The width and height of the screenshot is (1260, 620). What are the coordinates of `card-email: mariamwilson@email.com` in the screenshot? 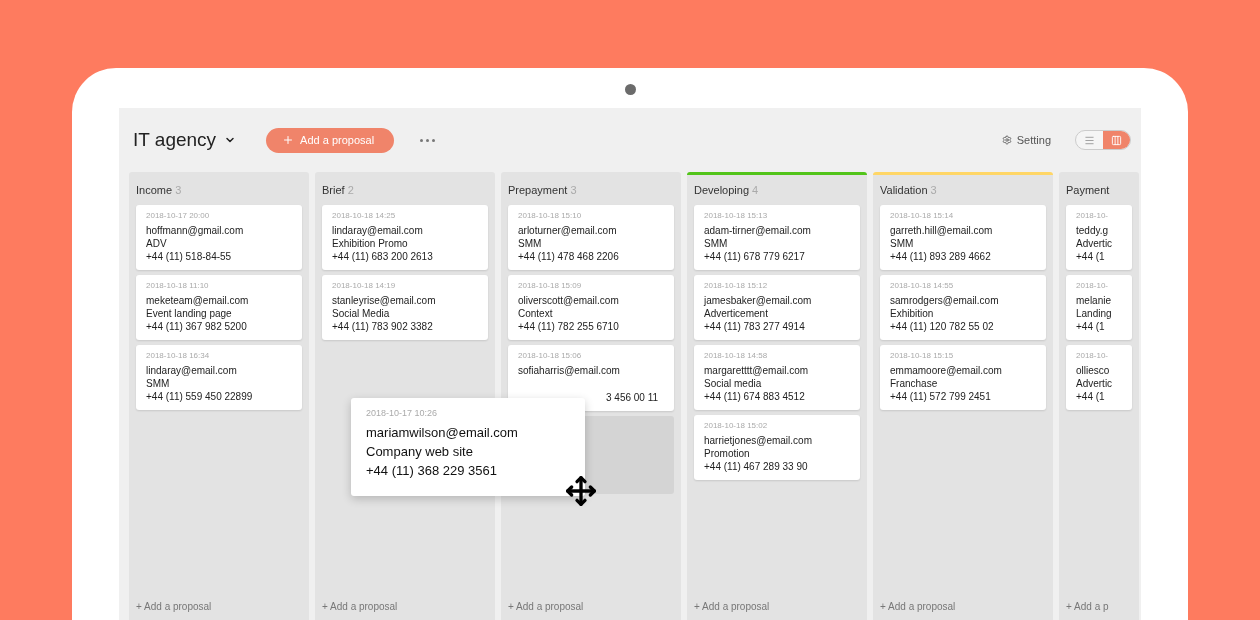 It's located at (442, 432).